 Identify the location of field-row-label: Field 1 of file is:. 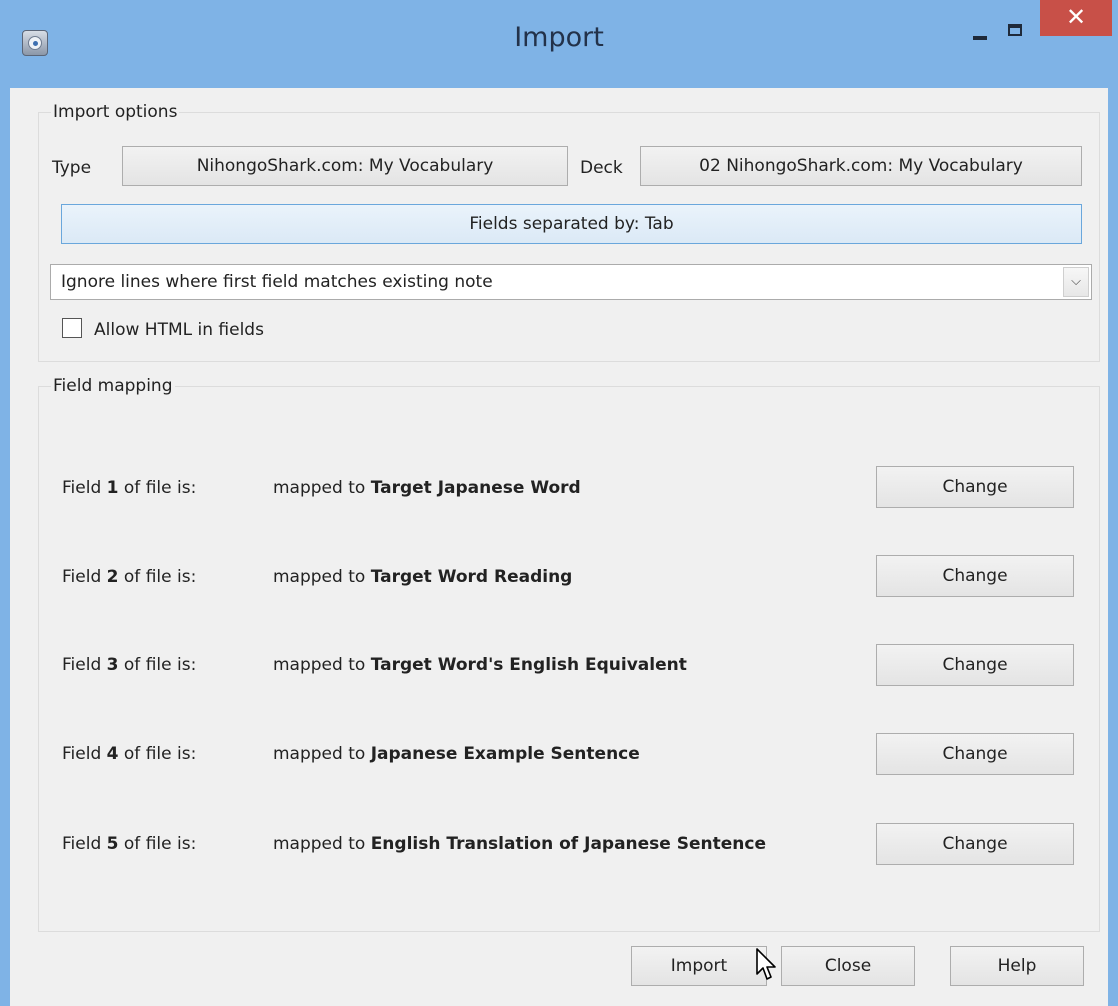
(129, 488).